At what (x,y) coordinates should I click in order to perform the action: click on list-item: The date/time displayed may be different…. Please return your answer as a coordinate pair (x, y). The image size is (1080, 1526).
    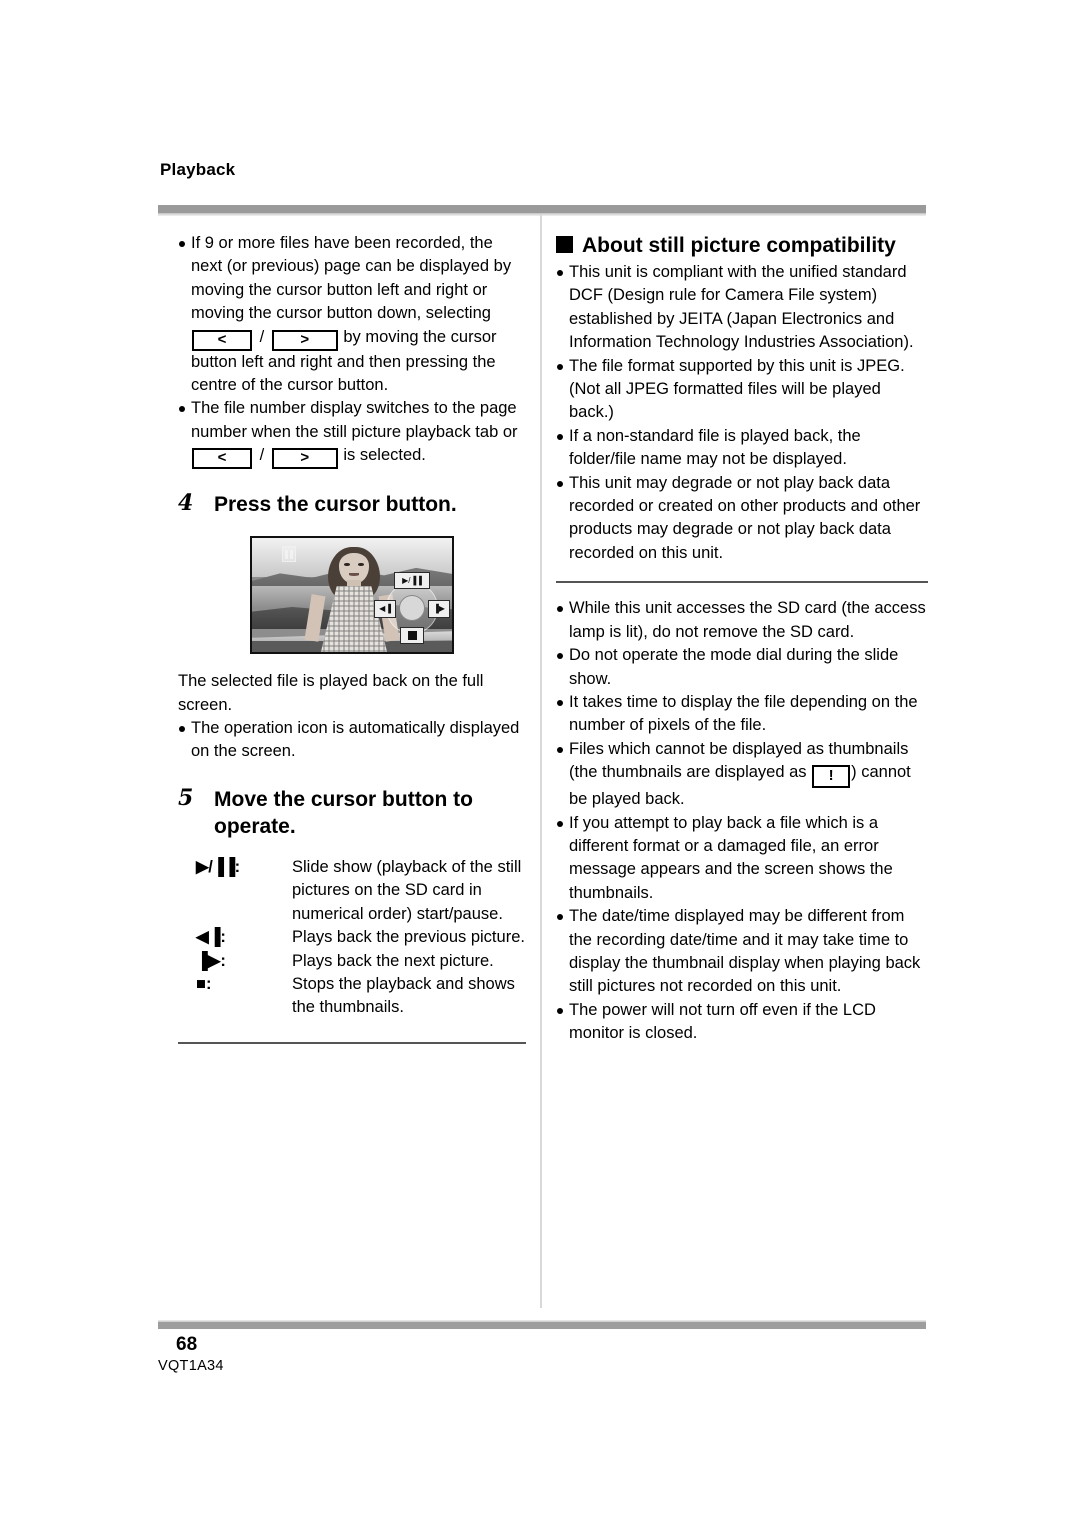
    Looking at the image, I should click on (742, 952).